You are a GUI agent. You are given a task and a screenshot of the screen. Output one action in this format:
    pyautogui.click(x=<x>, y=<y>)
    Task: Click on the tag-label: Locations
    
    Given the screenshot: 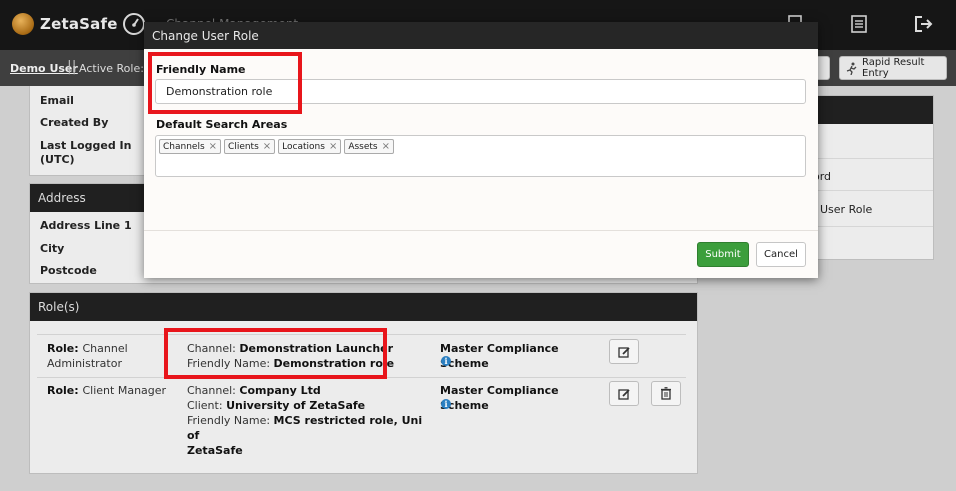 What is the action you would take?
    pyautogui.click(x=303, y=146)
    